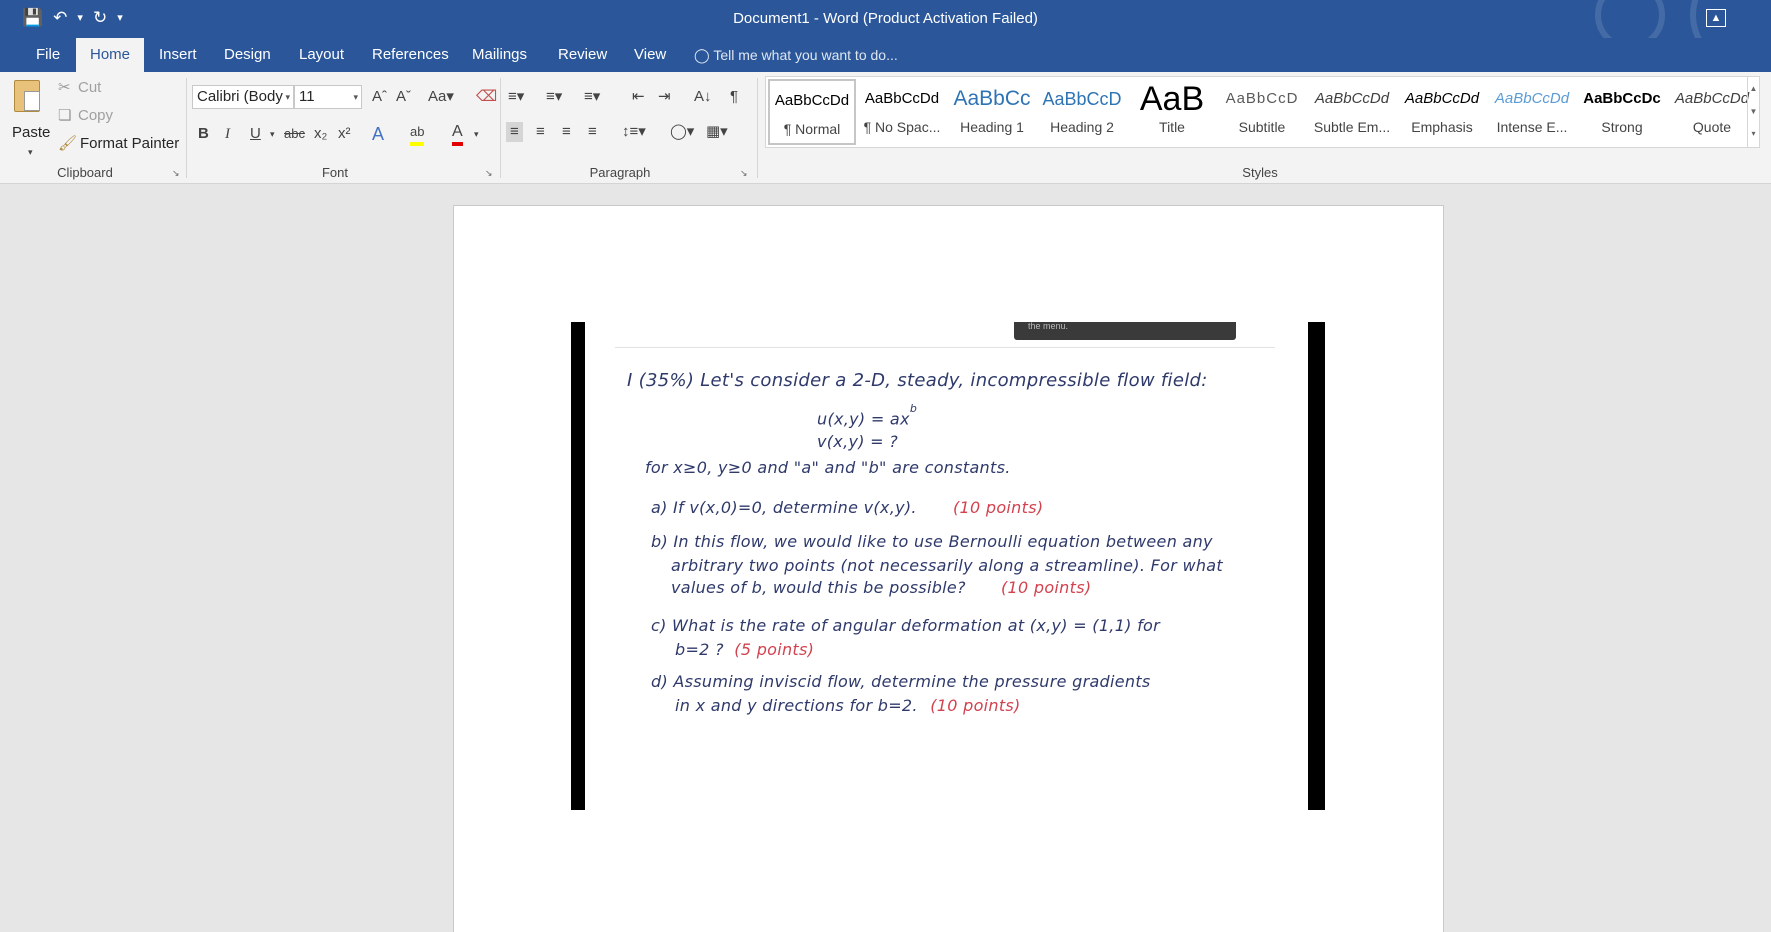  What do you see at coordinates (734, 97) in the screenshot?
I see `pilcrow-icon: ¶` at bounding box center [734, 97].